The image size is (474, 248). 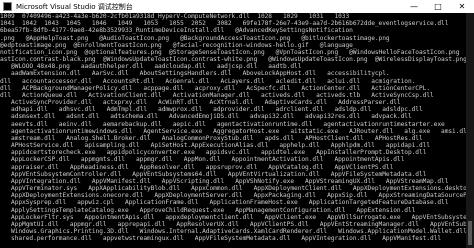 What do you see at coordinates (470, 233) in the screenshot?
I see `scrollbar-thumb` at bounding box center [470, 233].